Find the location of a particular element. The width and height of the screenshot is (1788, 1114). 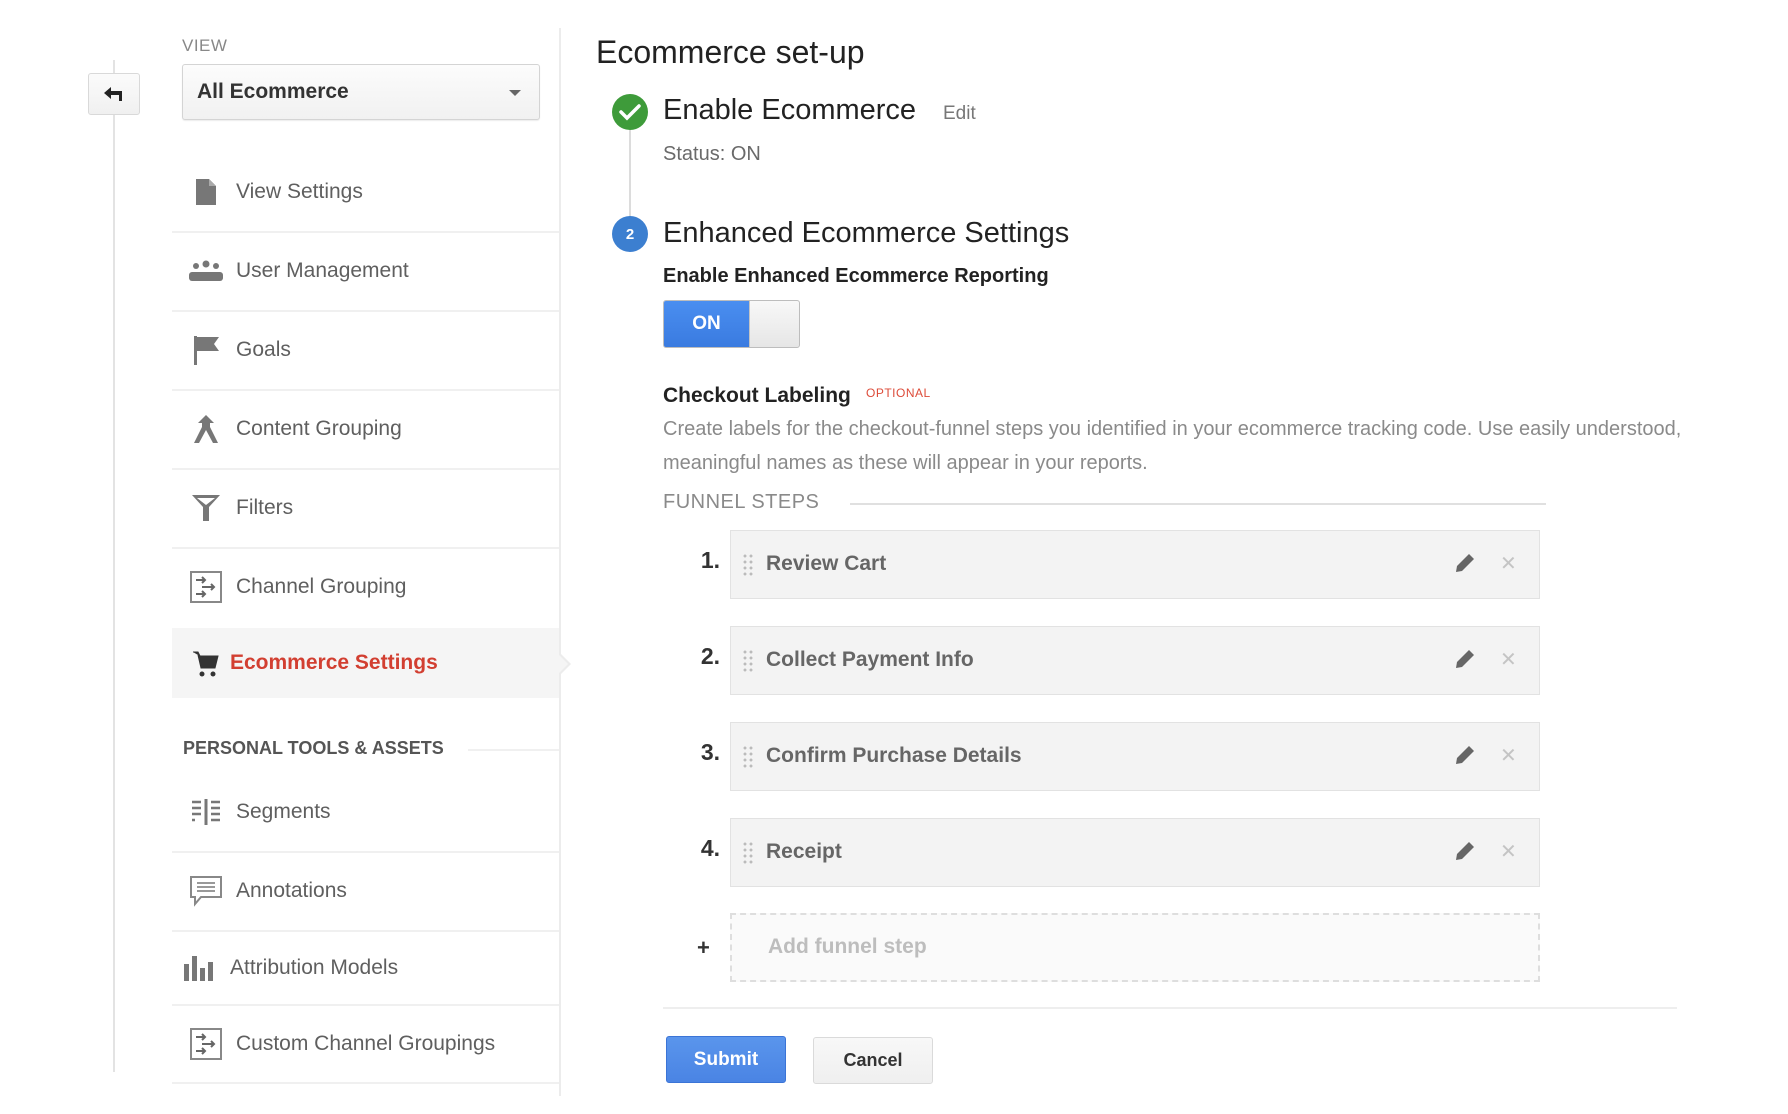

sidebar-item-label: Content Grouping is located at coordinates (319, 428).